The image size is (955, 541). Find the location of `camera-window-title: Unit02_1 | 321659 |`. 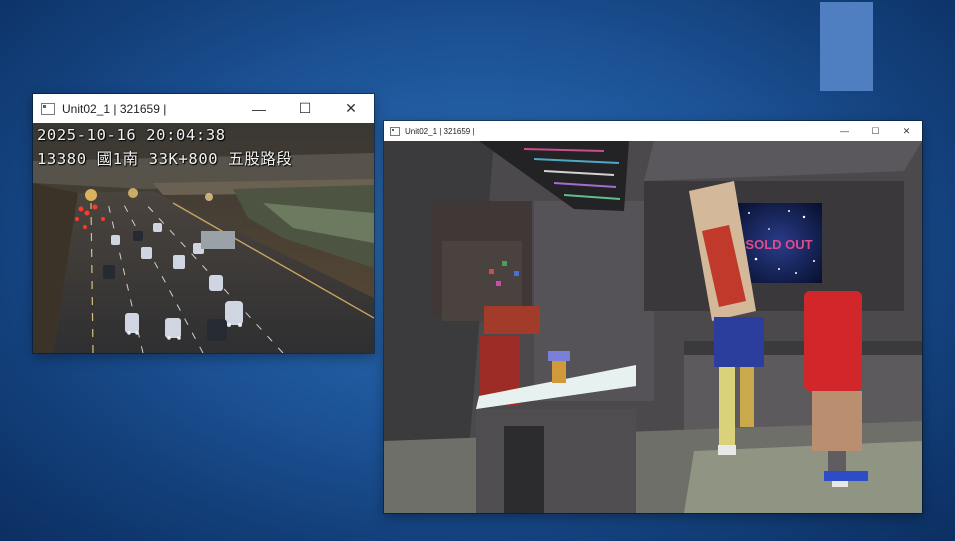

camera-window-title: Unit02_1 | 321659 | is located at coordinates (114, 108).